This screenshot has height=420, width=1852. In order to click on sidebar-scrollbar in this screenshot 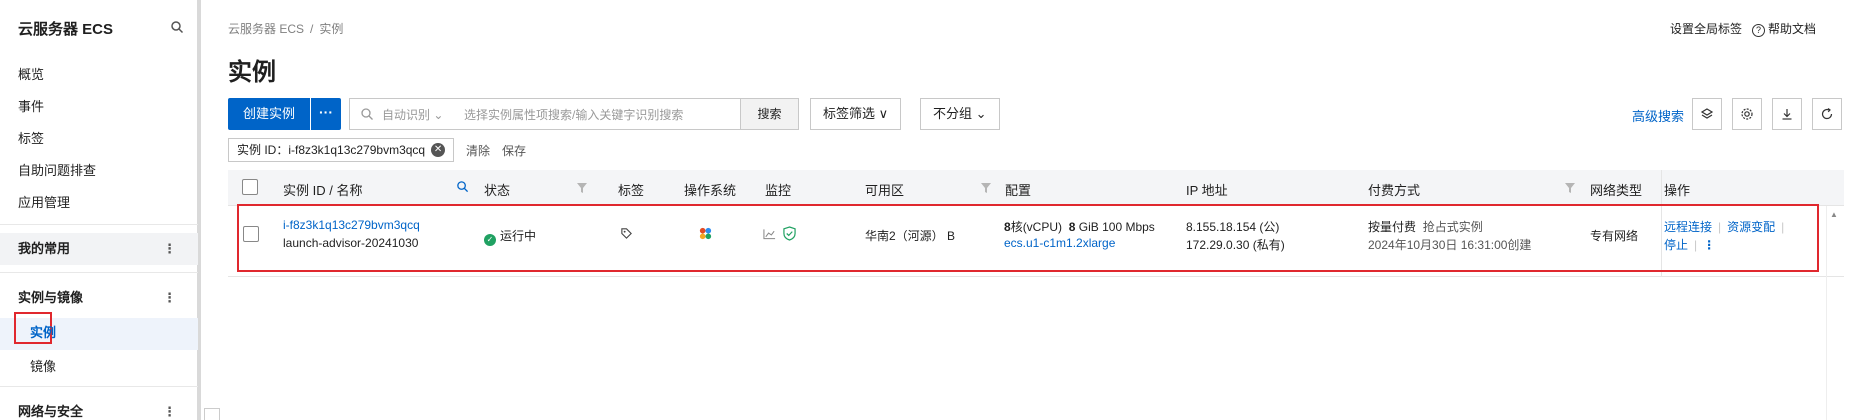, I will do `click(199, 210)`.